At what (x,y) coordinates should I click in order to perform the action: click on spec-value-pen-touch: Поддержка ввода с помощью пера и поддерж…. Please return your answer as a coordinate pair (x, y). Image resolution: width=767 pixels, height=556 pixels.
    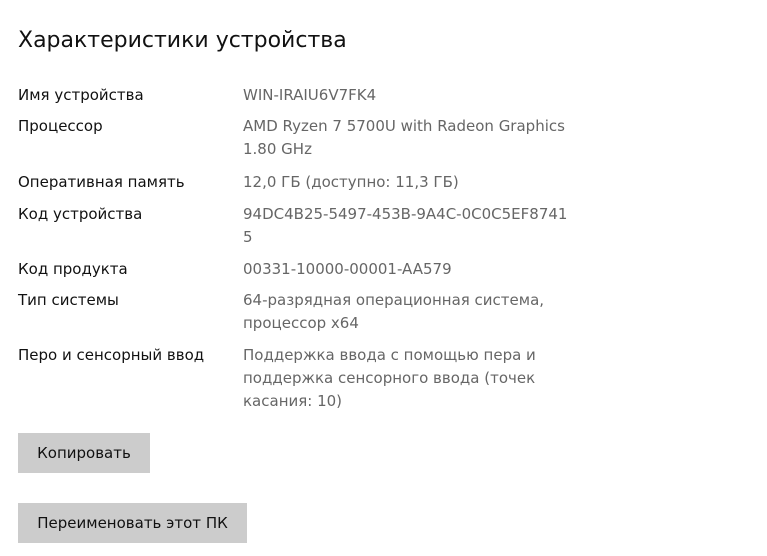
    Looking at the image, I should click on (415, 378).